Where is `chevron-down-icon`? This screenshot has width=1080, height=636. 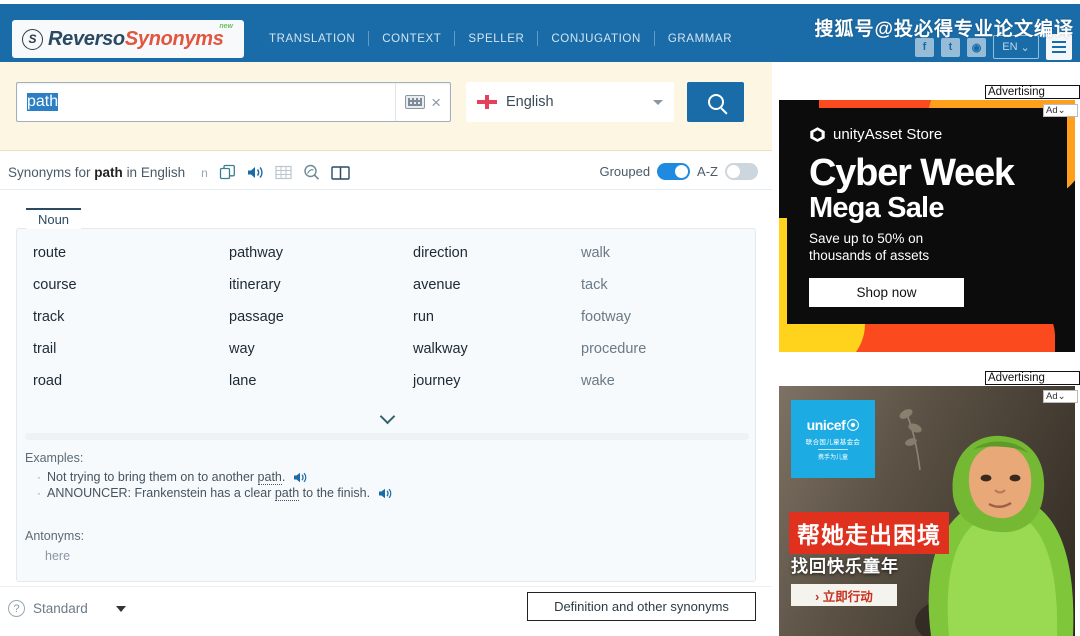 chevron-down-icon is located at coordinates (387, 416).